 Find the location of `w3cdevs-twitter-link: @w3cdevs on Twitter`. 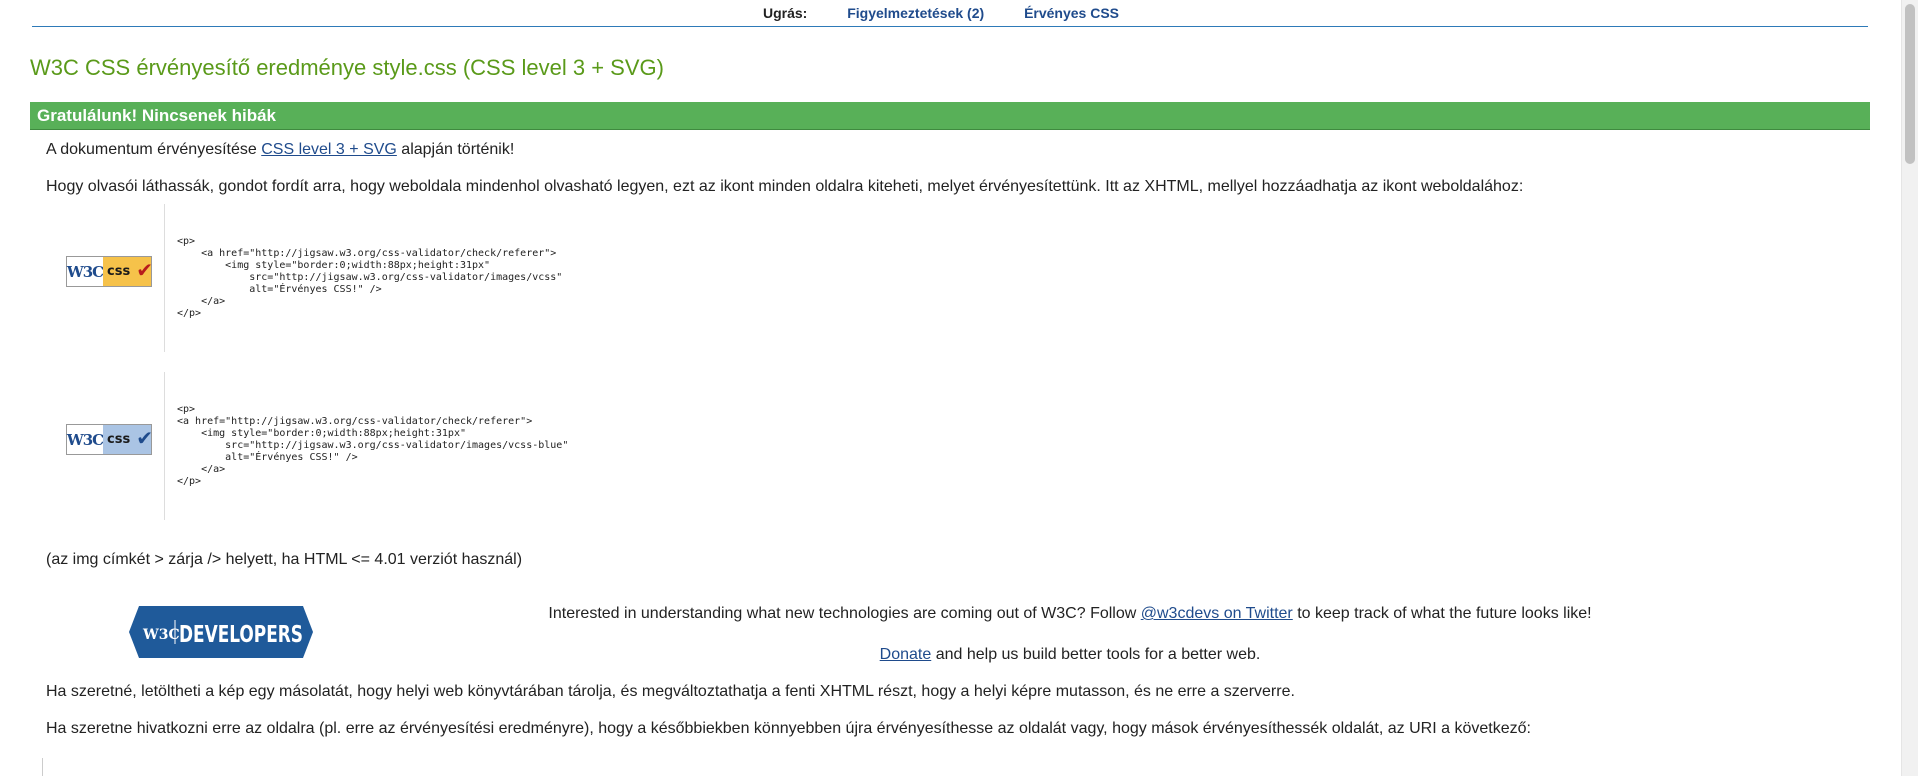

w3cdevs-twitter-link: @w3cdevs on Twitter is located at coordinates (1217, 613).